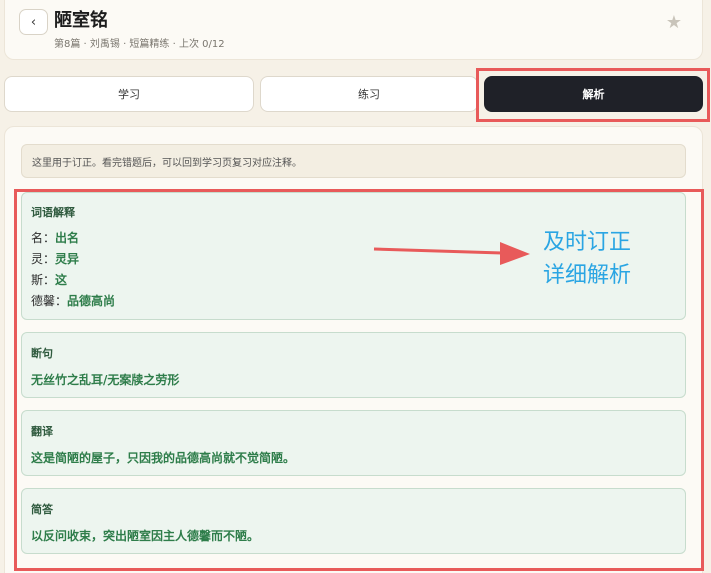 The height and width of the screenshot is (573, 711). Describe the element at coordinates (451, 253) in the screenshot. I see `arrow-right-icon` at that location.